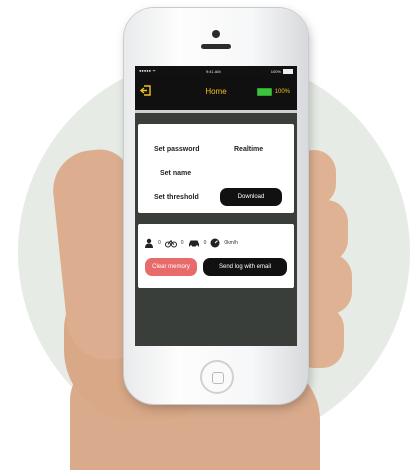  Describe the element at coordinates (216, 34) in the screenshot. I see `front-camera` at that location.